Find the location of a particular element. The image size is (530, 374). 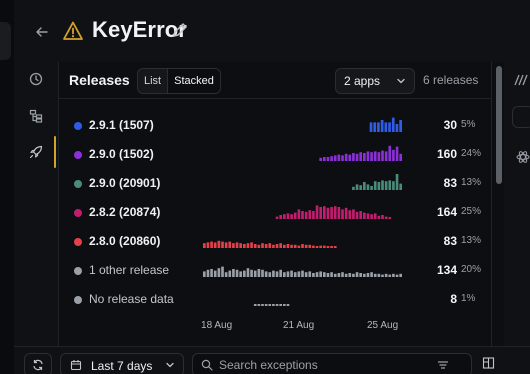

release-row: No release data 8 1% is located at coordinates (275, 300).